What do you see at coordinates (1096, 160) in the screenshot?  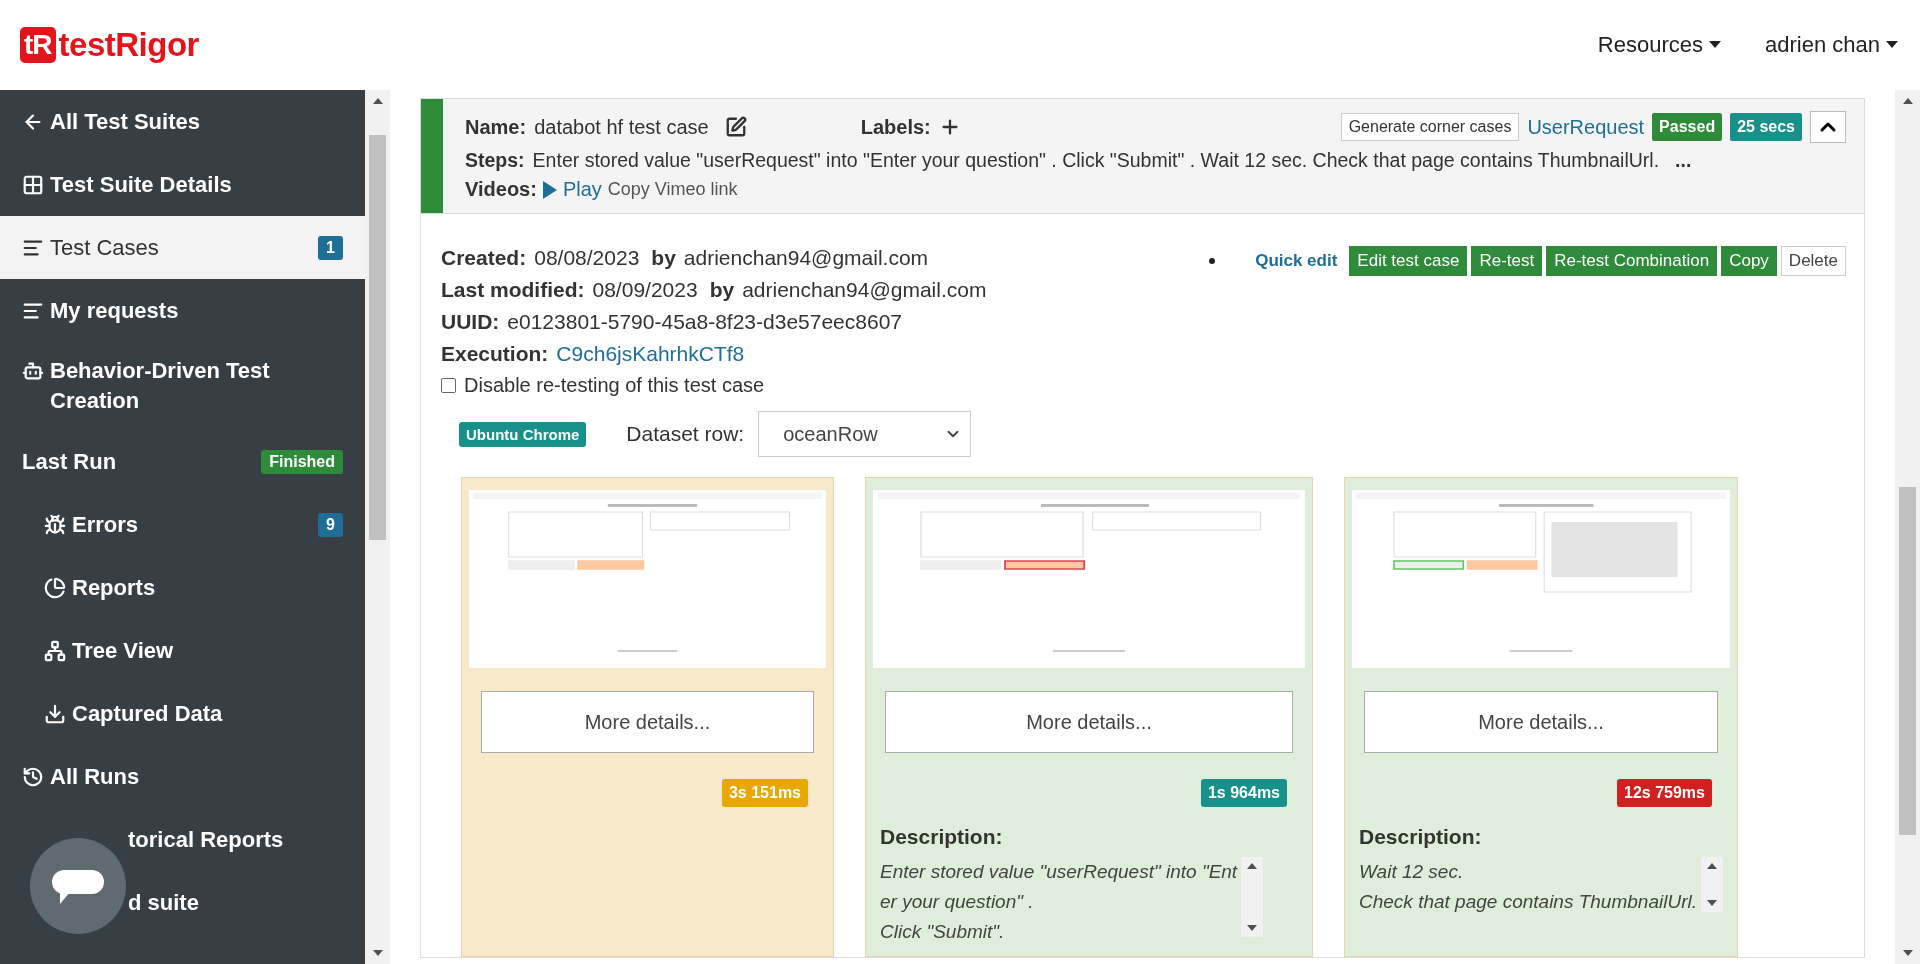 I see `steps-text: Enter stored value "userRequest" into "Enter your question" . Click "Submit" . Wait 12 sec. Check that page contains ThumbnailUrl.` at bounding box center [1096, 160].